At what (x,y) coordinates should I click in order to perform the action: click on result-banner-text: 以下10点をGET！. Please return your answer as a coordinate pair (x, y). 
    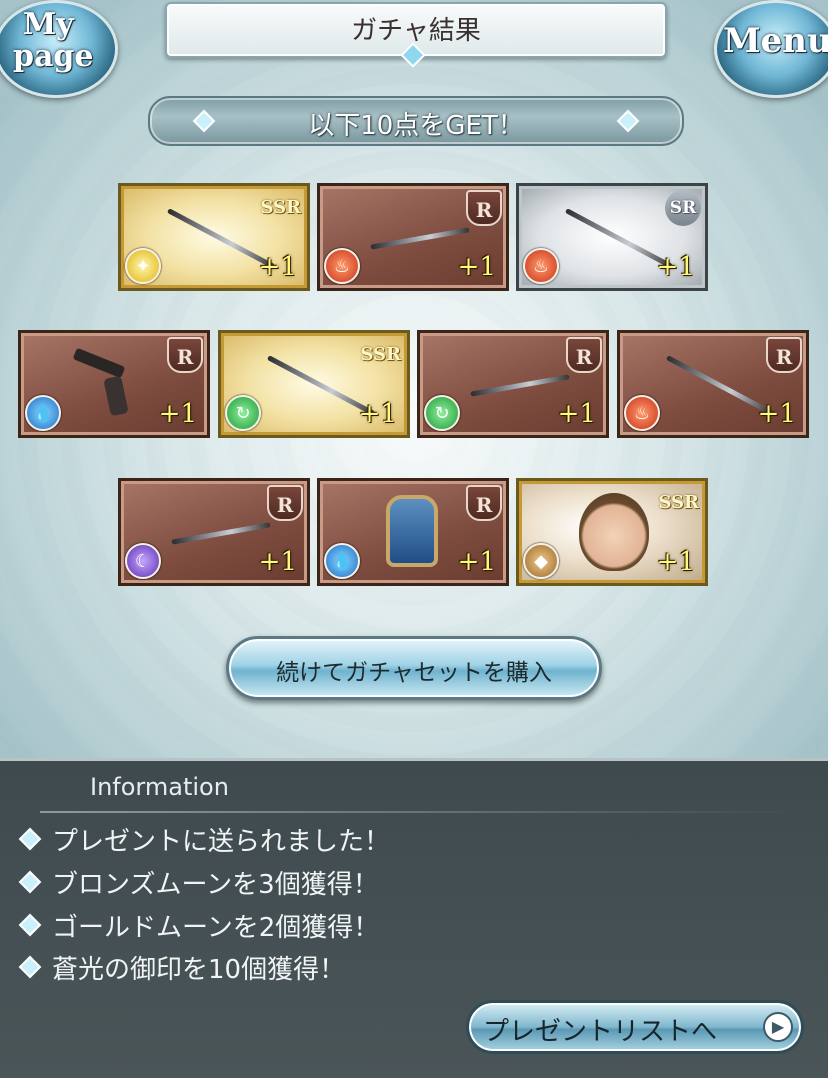
    Looking at the image, I should click on (416, 126).